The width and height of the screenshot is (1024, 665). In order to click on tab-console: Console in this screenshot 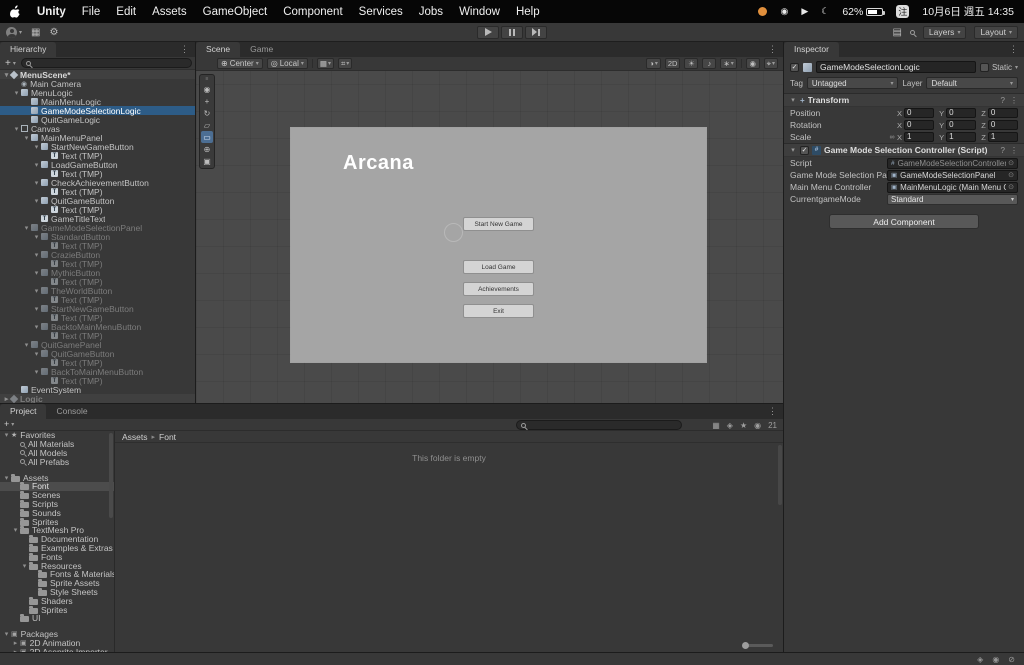, I will do `click(71, 411)`.